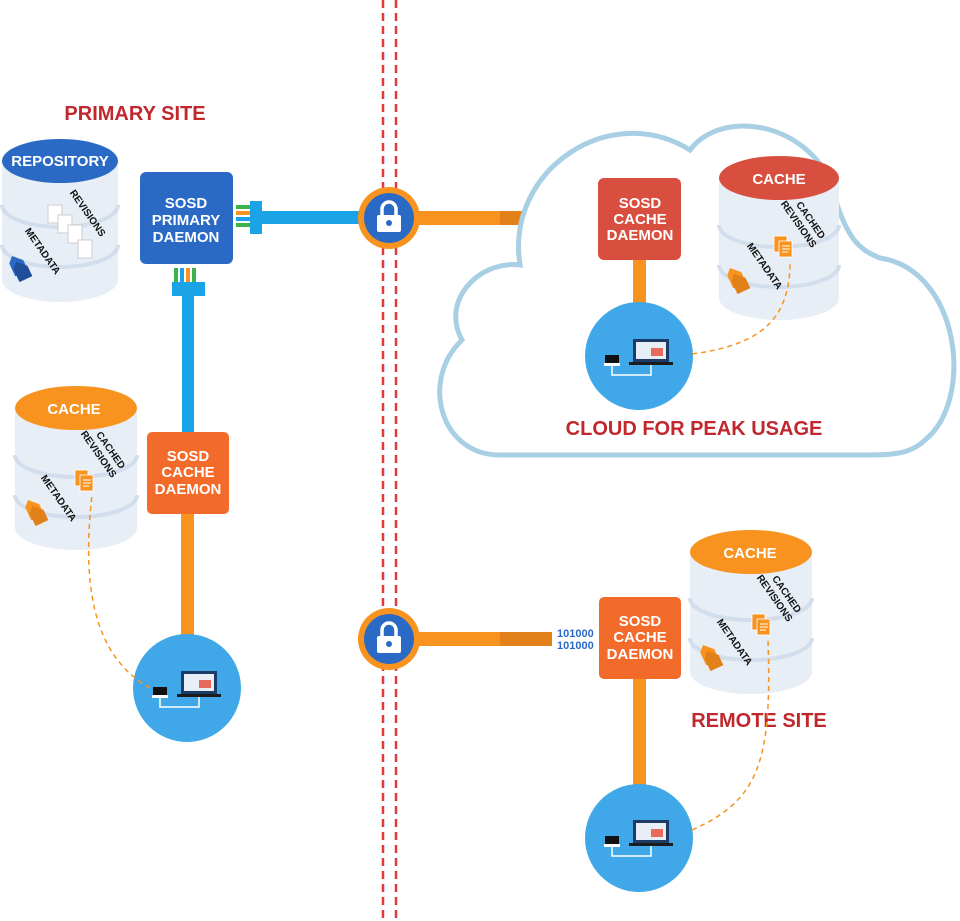 This screenshot has width=960, height=921. What do you see at coordinates (188, 350) in the screenshot?
I see `primary-connector-down` at bounding box center [188, 350].